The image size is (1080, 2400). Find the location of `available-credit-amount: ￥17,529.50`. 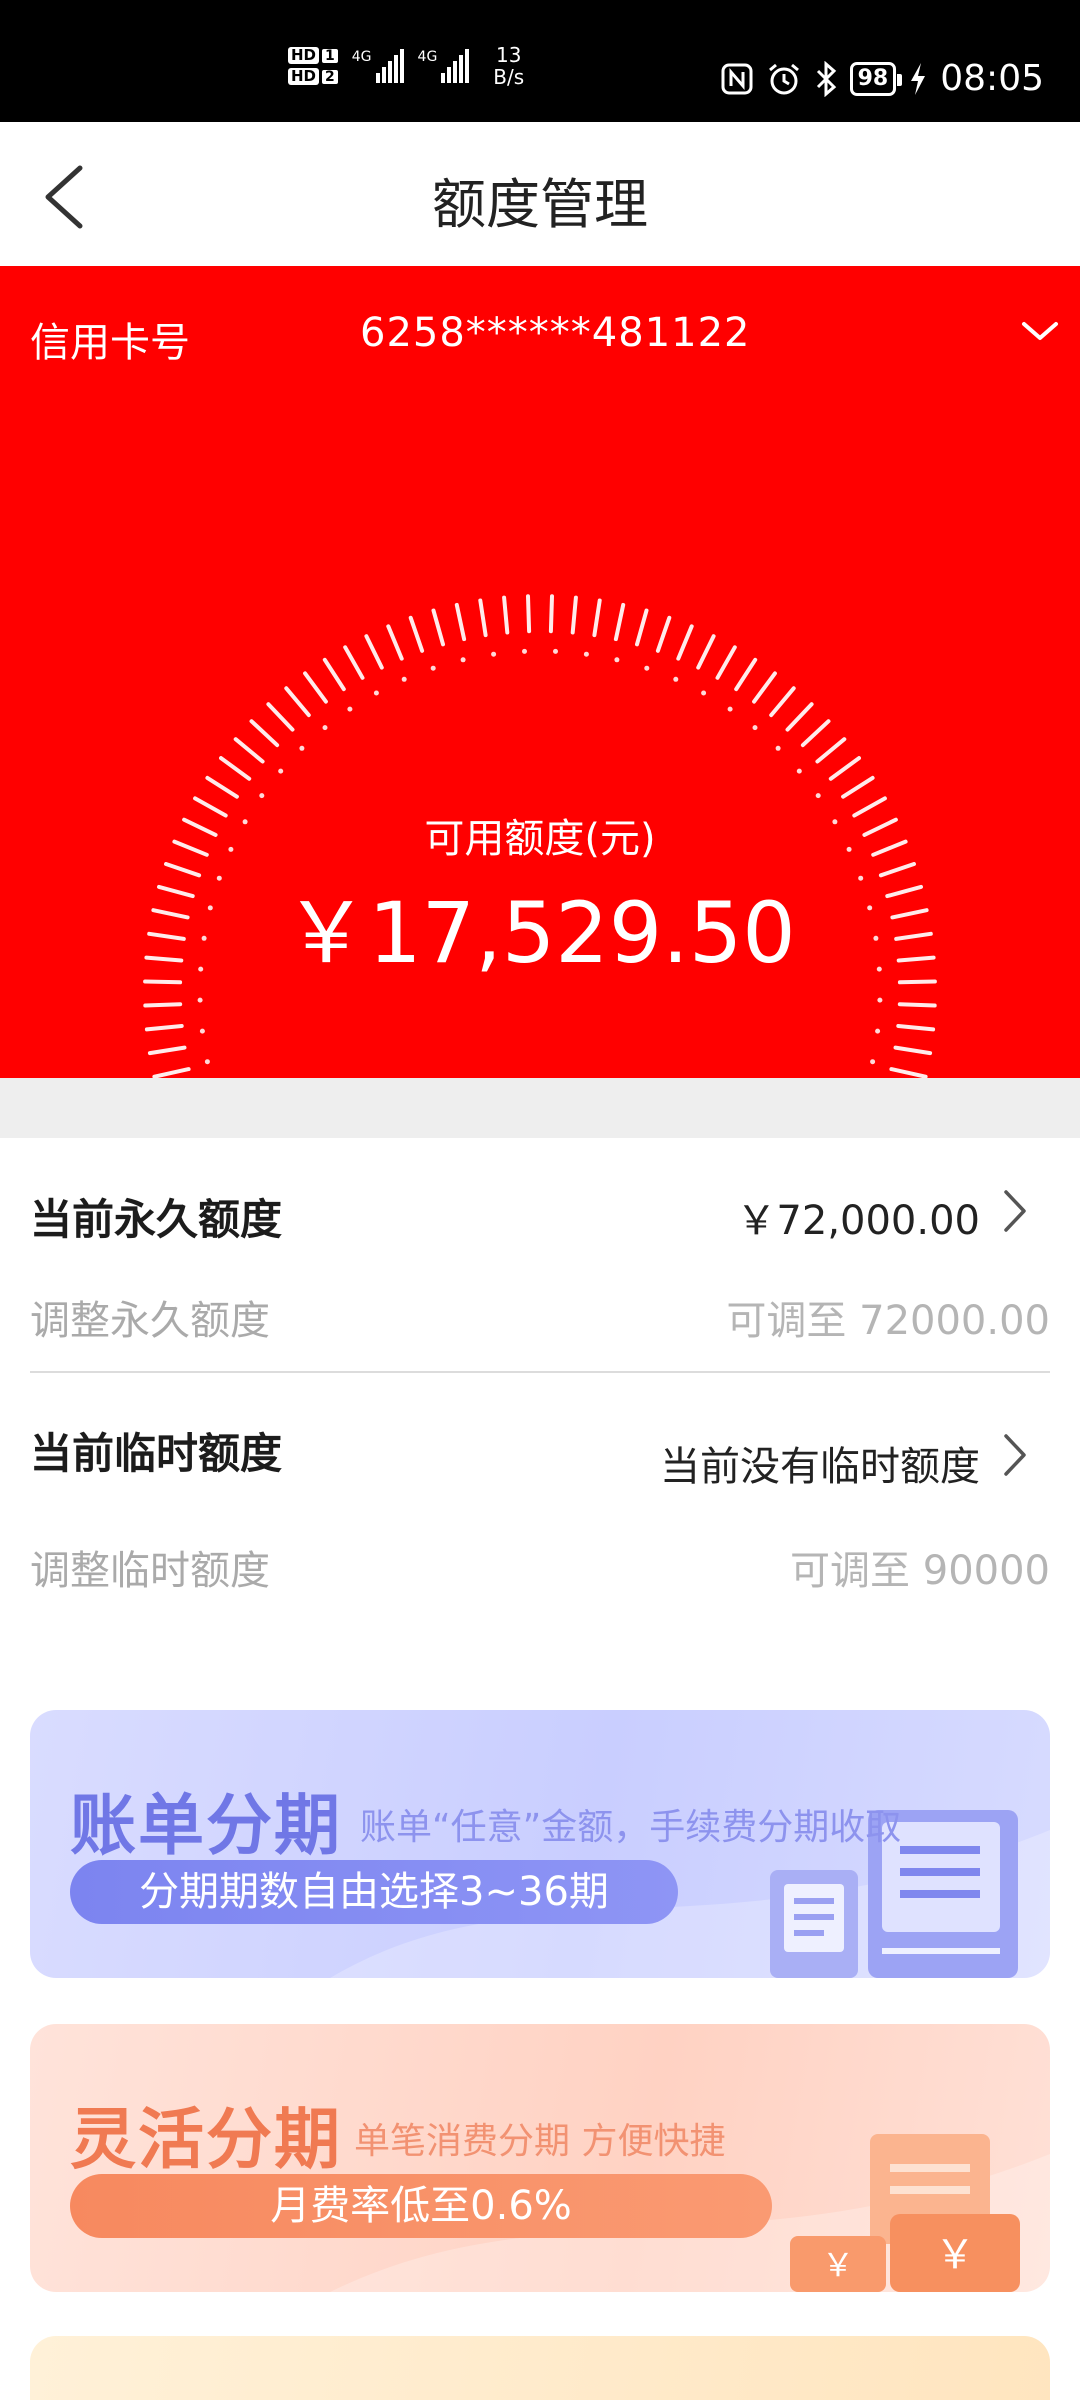

available-credit-amount: ￥17,529.50 is located at coordinates (540, 933).